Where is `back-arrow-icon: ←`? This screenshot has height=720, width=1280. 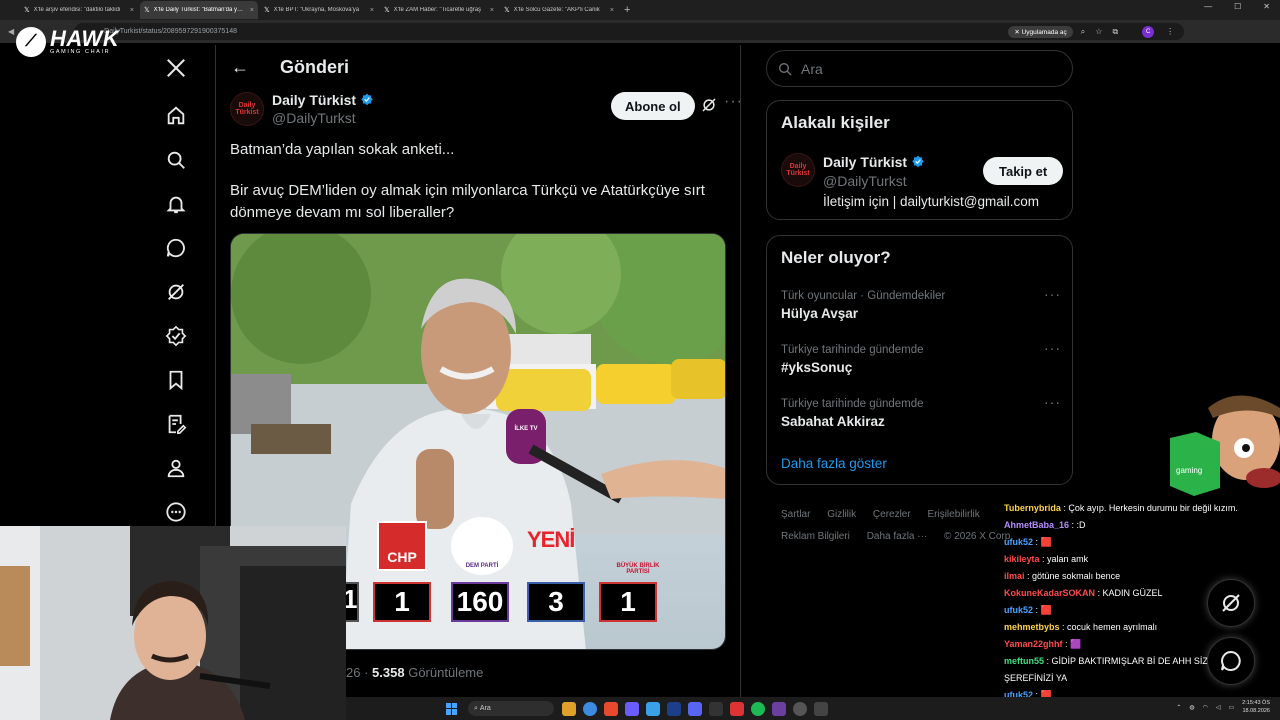 back-arrow-icon: ← is located at coordinates (240, 67).